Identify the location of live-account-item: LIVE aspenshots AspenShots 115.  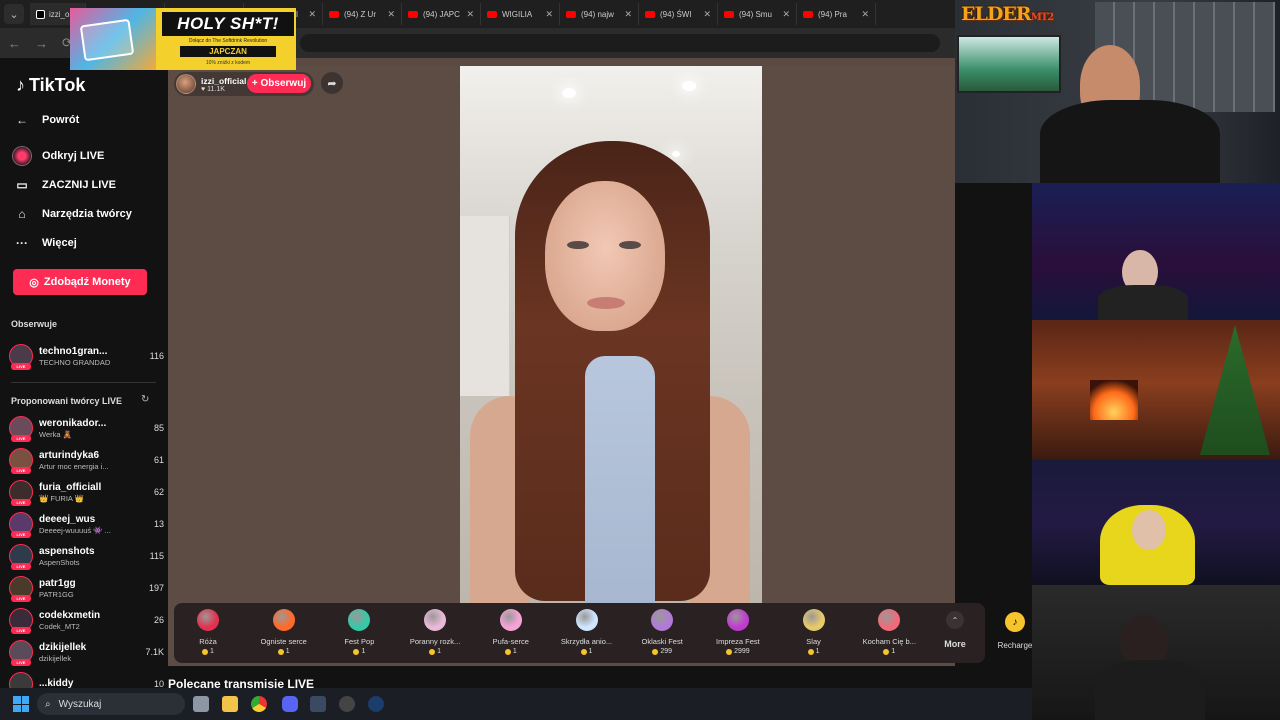
(86, 556).